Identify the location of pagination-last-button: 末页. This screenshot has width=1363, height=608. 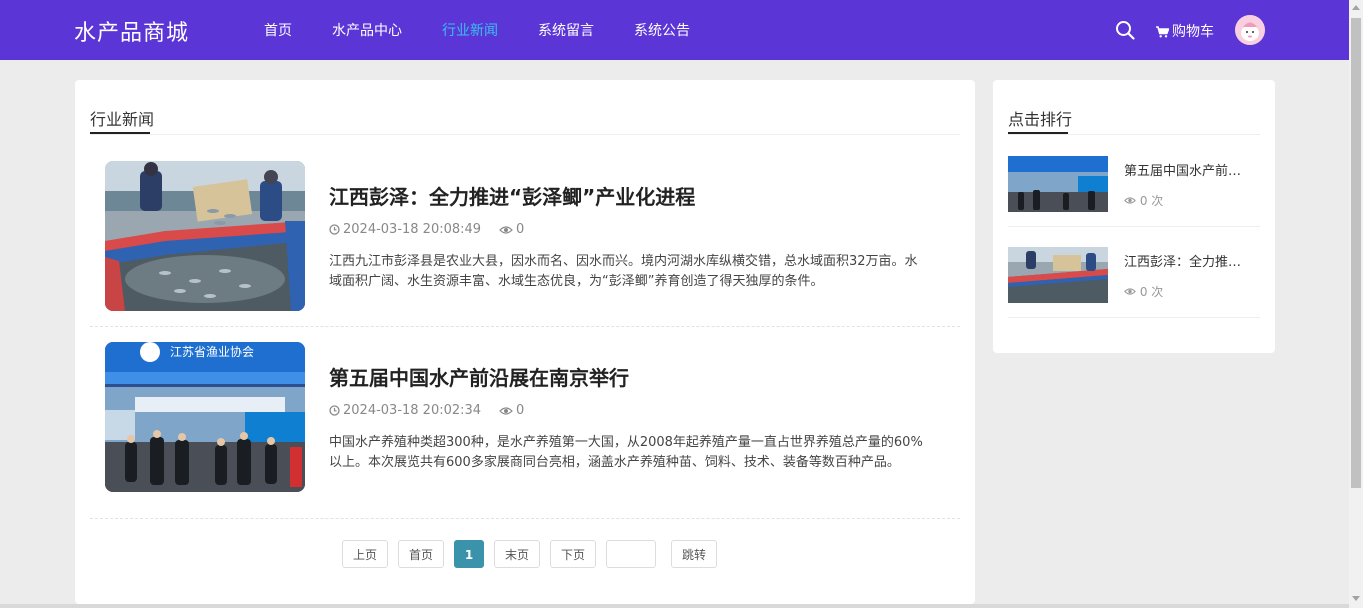
(517, 554).